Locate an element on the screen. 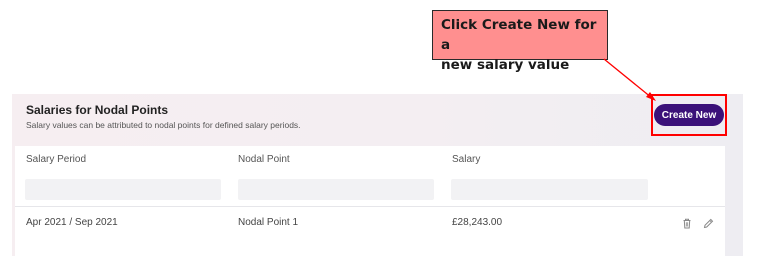 The width and height of the screenshot is (759, 256). cell-salary-period: Apr 2021 / Sep 2021 is located at coordinates (72, 222).